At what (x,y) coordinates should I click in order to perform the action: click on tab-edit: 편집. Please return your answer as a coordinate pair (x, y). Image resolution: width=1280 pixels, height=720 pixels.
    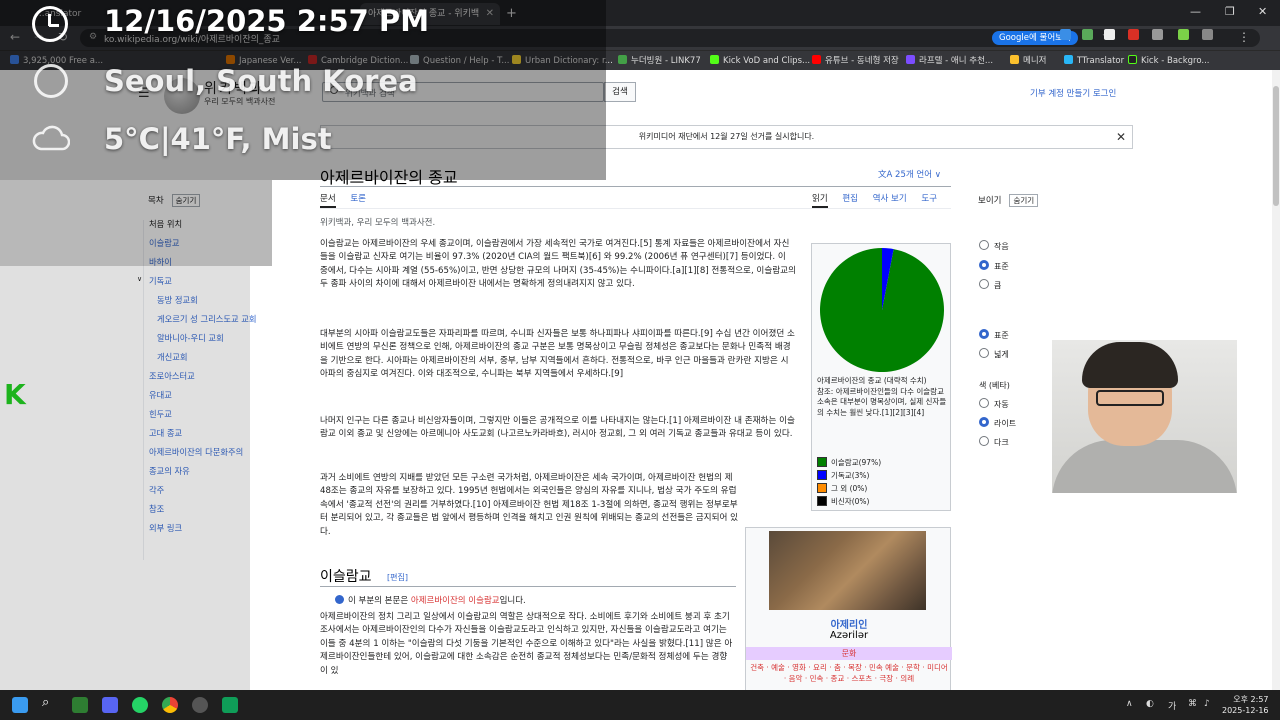
    Looking at the image, I should click on (850, 199).